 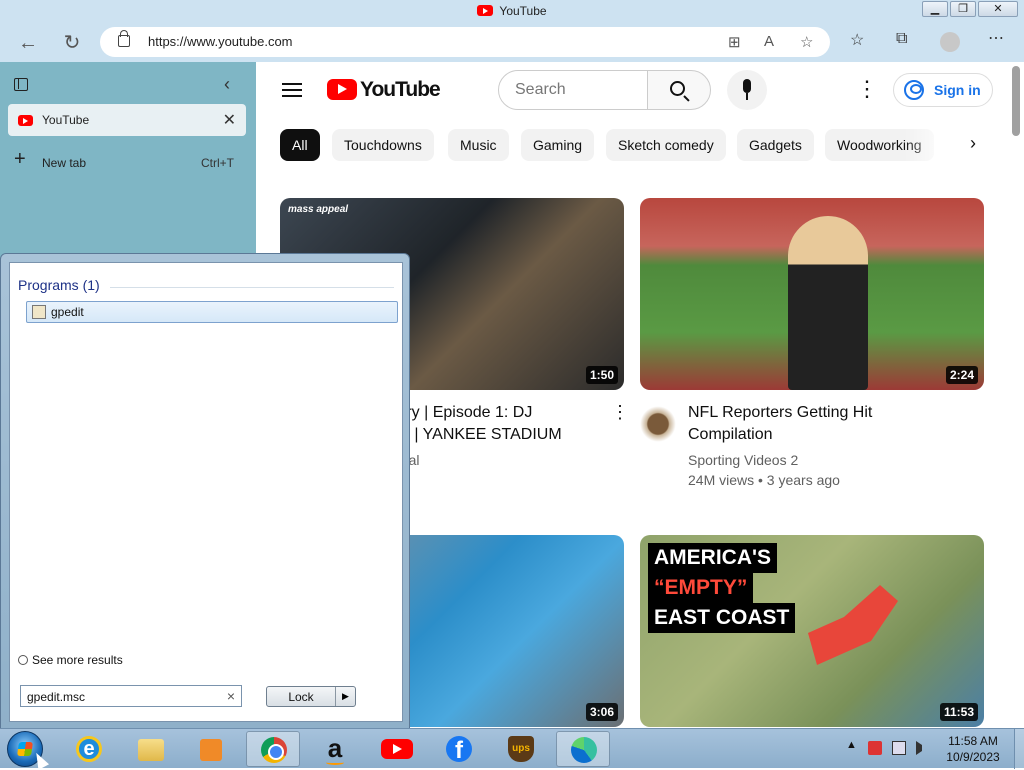 I want to click on show-hidden-icons: ▲, so click(x=851, y=745).